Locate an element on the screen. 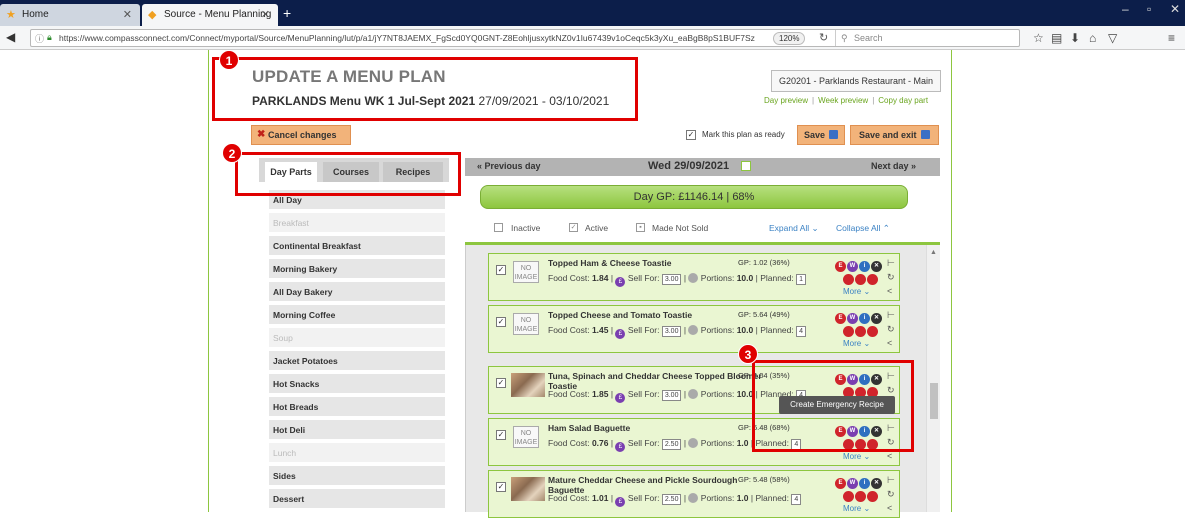  day-preview-link: Day preview is located at coordinates (786, 100).